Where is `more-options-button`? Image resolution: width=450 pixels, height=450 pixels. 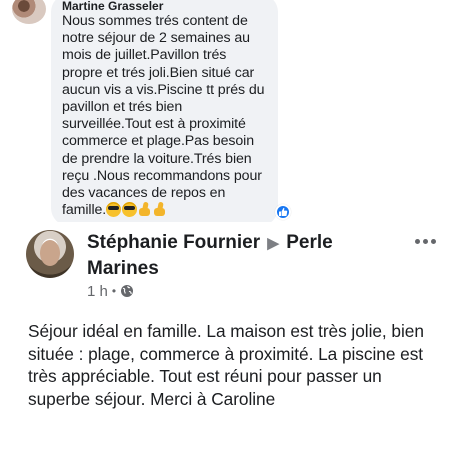
more-options-button is located at coordinates (425, 241).